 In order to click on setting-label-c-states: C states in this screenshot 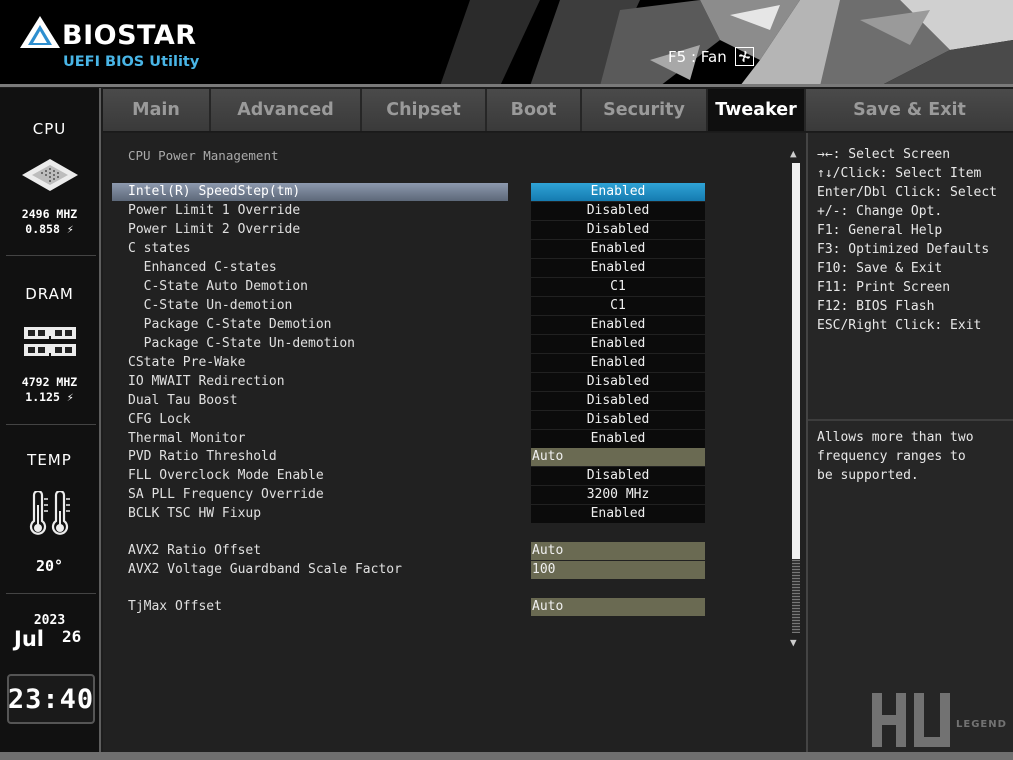, I will do `click(159, 249)`.